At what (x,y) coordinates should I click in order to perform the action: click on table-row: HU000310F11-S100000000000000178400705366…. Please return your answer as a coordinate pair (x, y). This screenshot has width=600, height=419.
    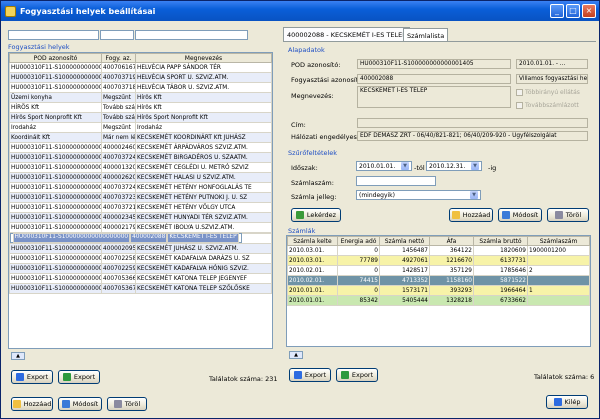
    Looking at the image, I should click on (140, 278).